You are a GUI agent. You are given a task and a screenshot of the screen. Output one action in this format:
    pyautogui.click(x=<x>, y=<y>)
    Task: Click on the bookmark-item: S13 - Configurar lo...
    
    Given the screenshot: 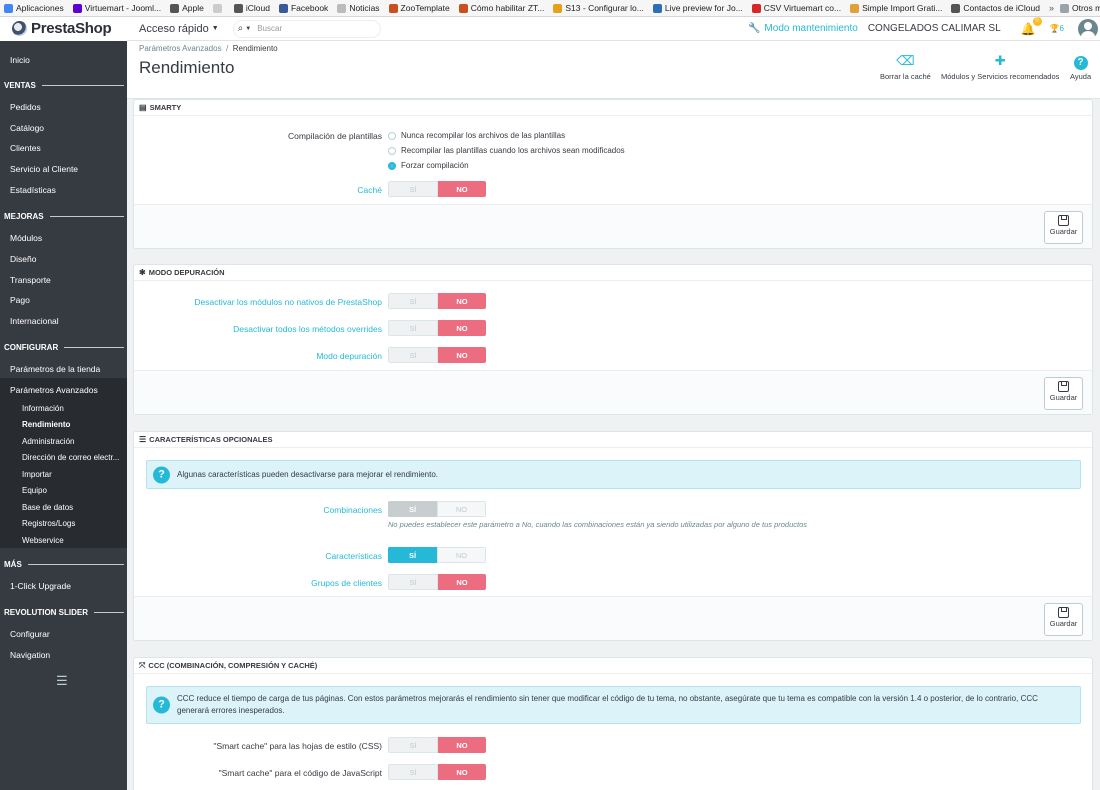 What is the action you would take?
    pyautogui.click(x=598, y=8)
    